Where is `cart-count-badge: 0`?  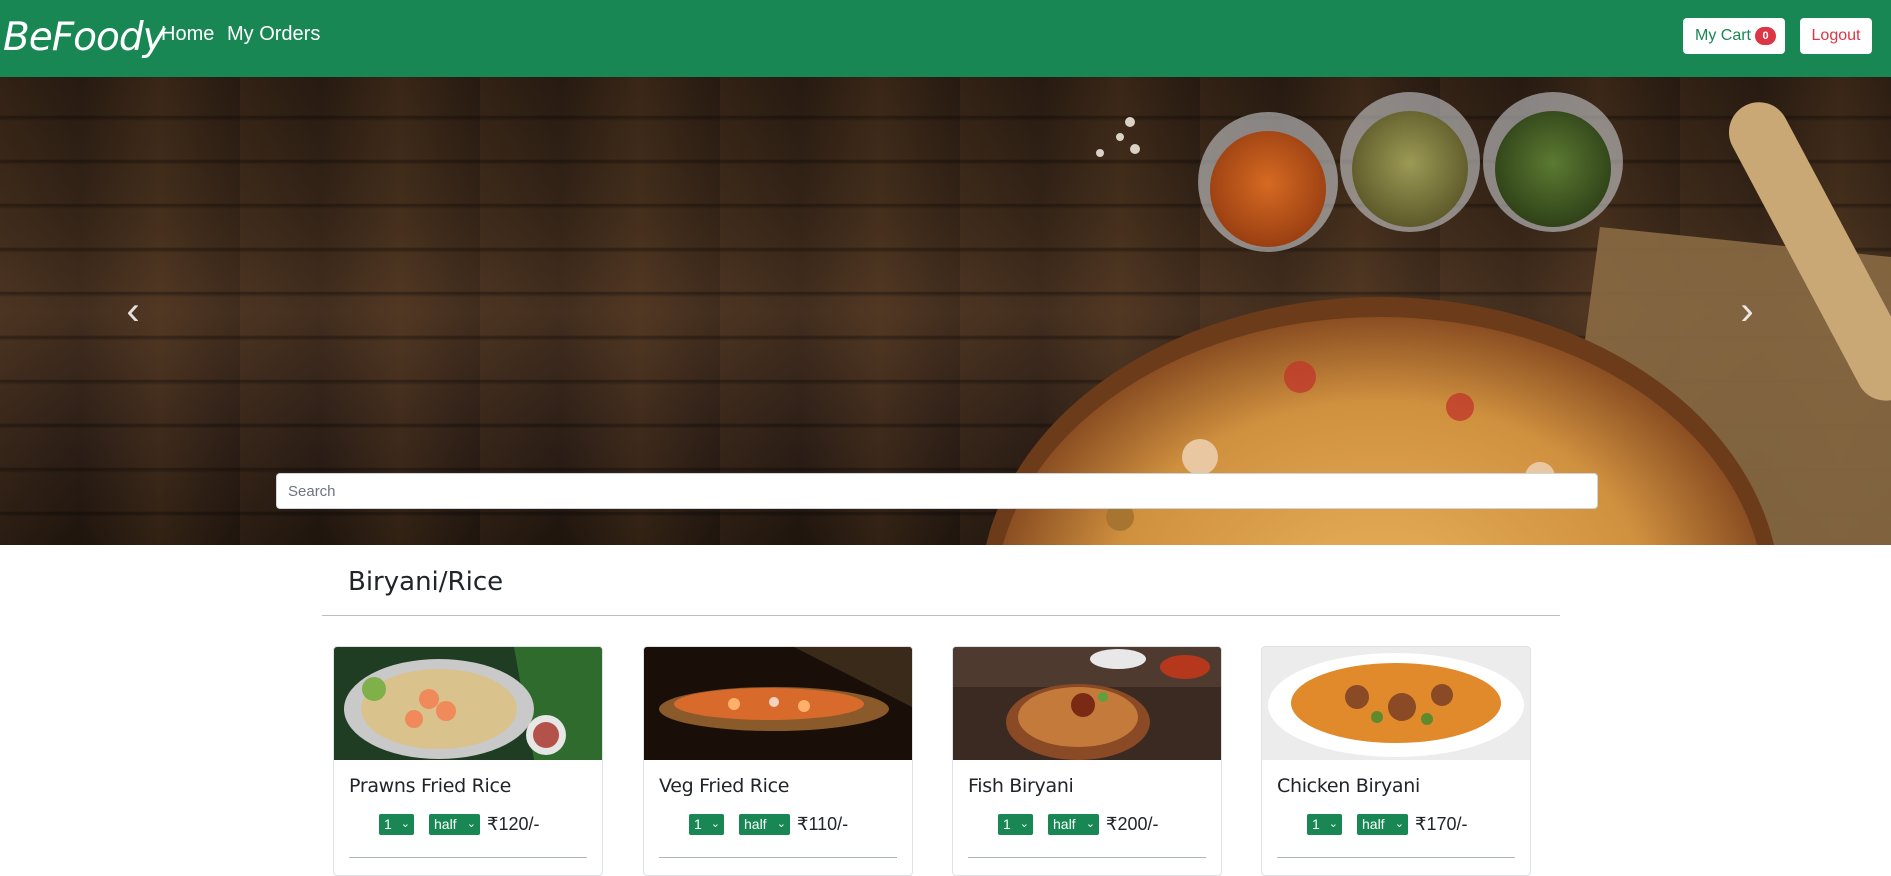 cart-count-badge: 0 is located at coordinates (1765, 36).